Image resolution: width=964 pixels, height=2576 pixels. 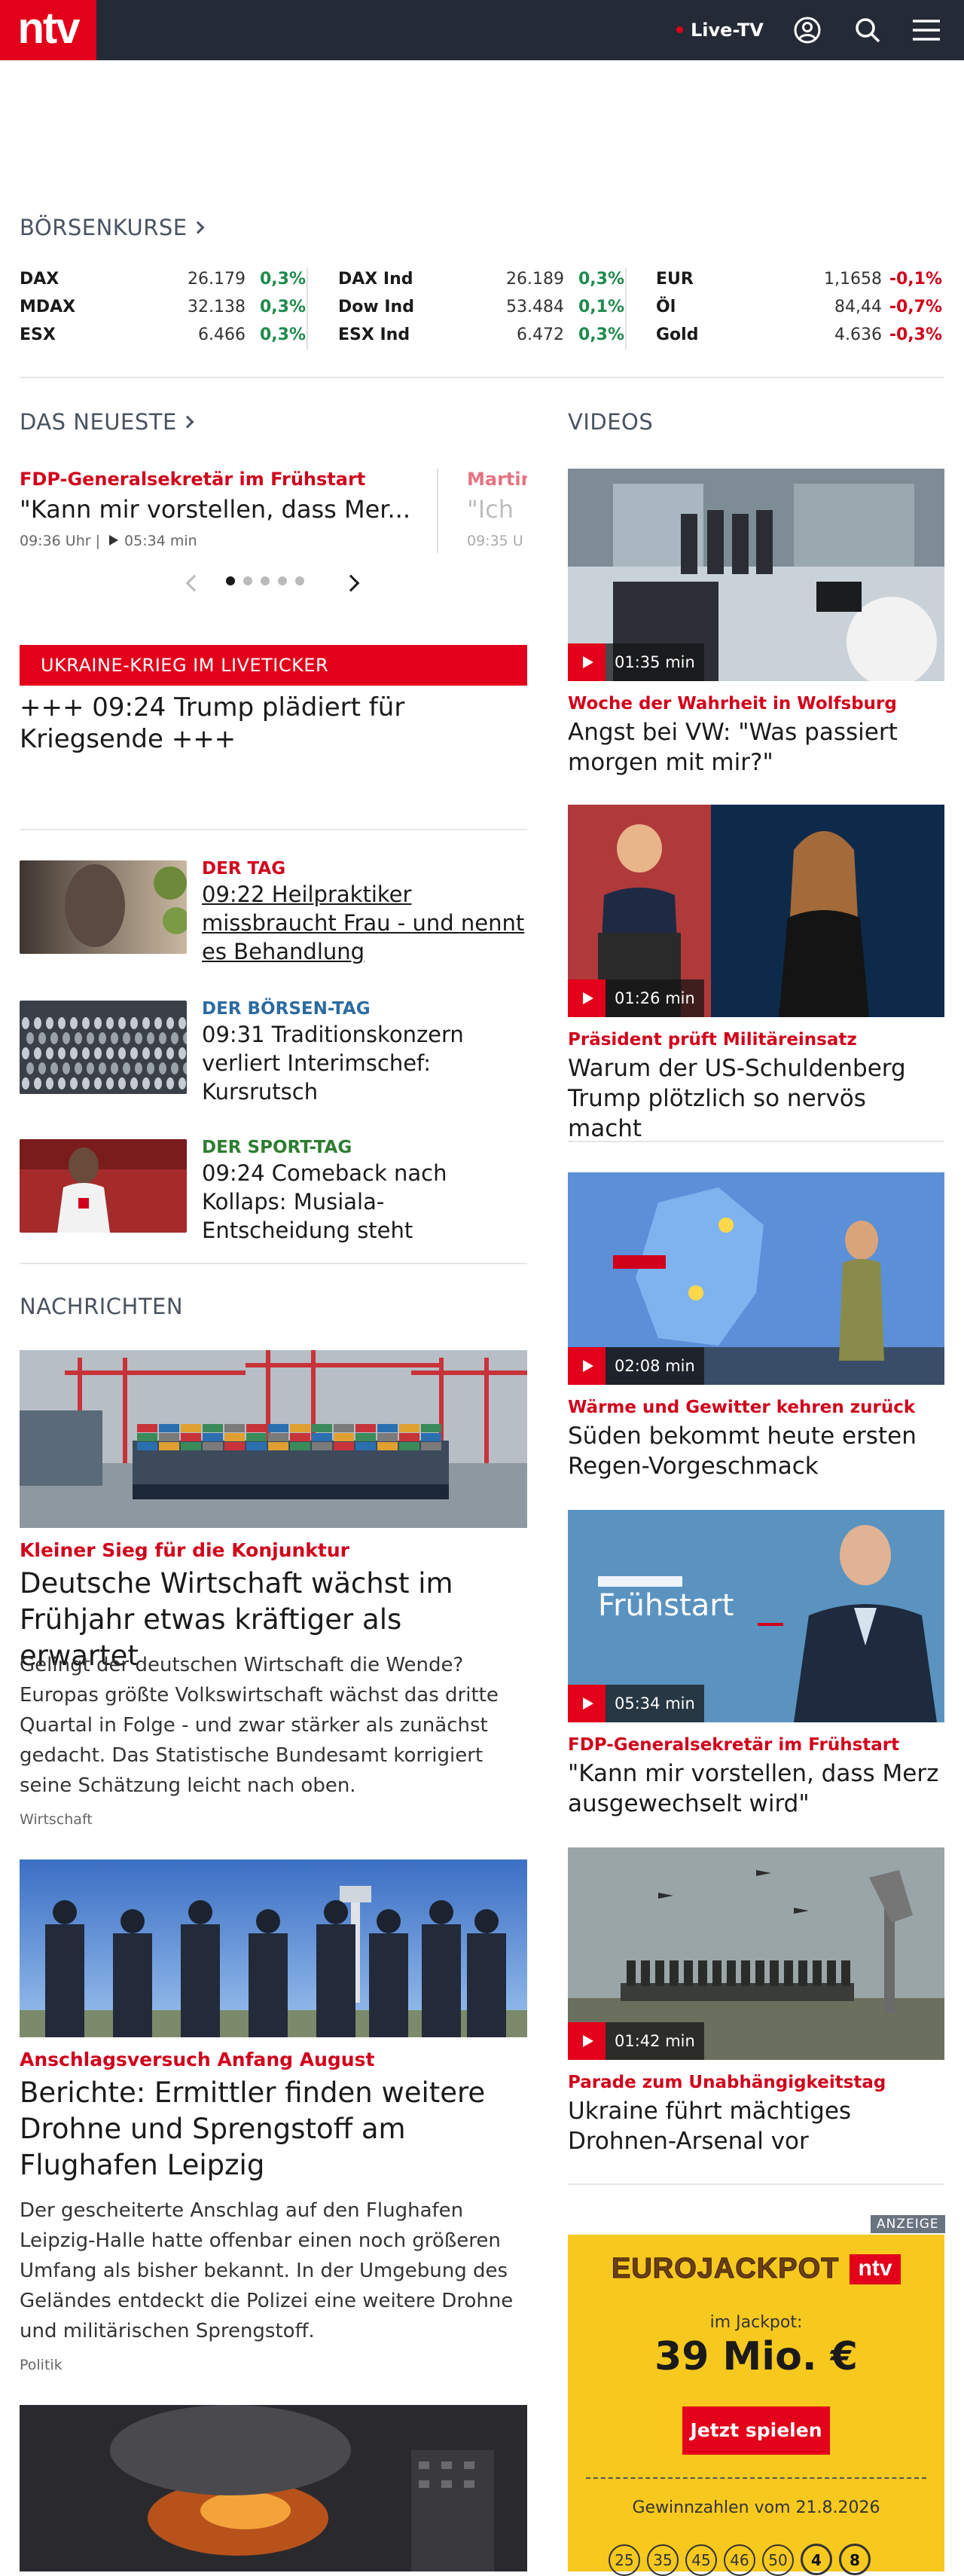 I want to click on user-icon, so click(x=807, y=30).